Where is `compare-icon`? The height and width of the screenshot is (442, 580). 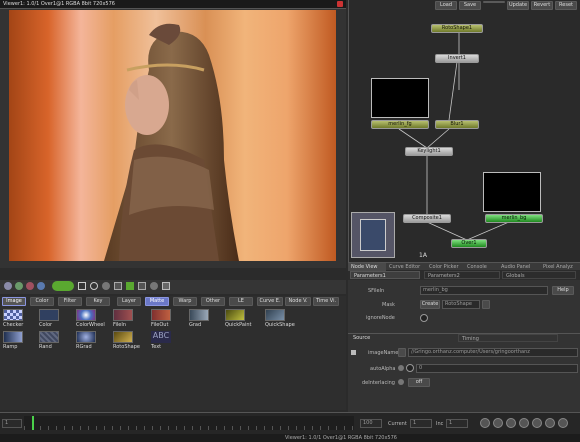
compare-icon is located at coordinates (94, 286).